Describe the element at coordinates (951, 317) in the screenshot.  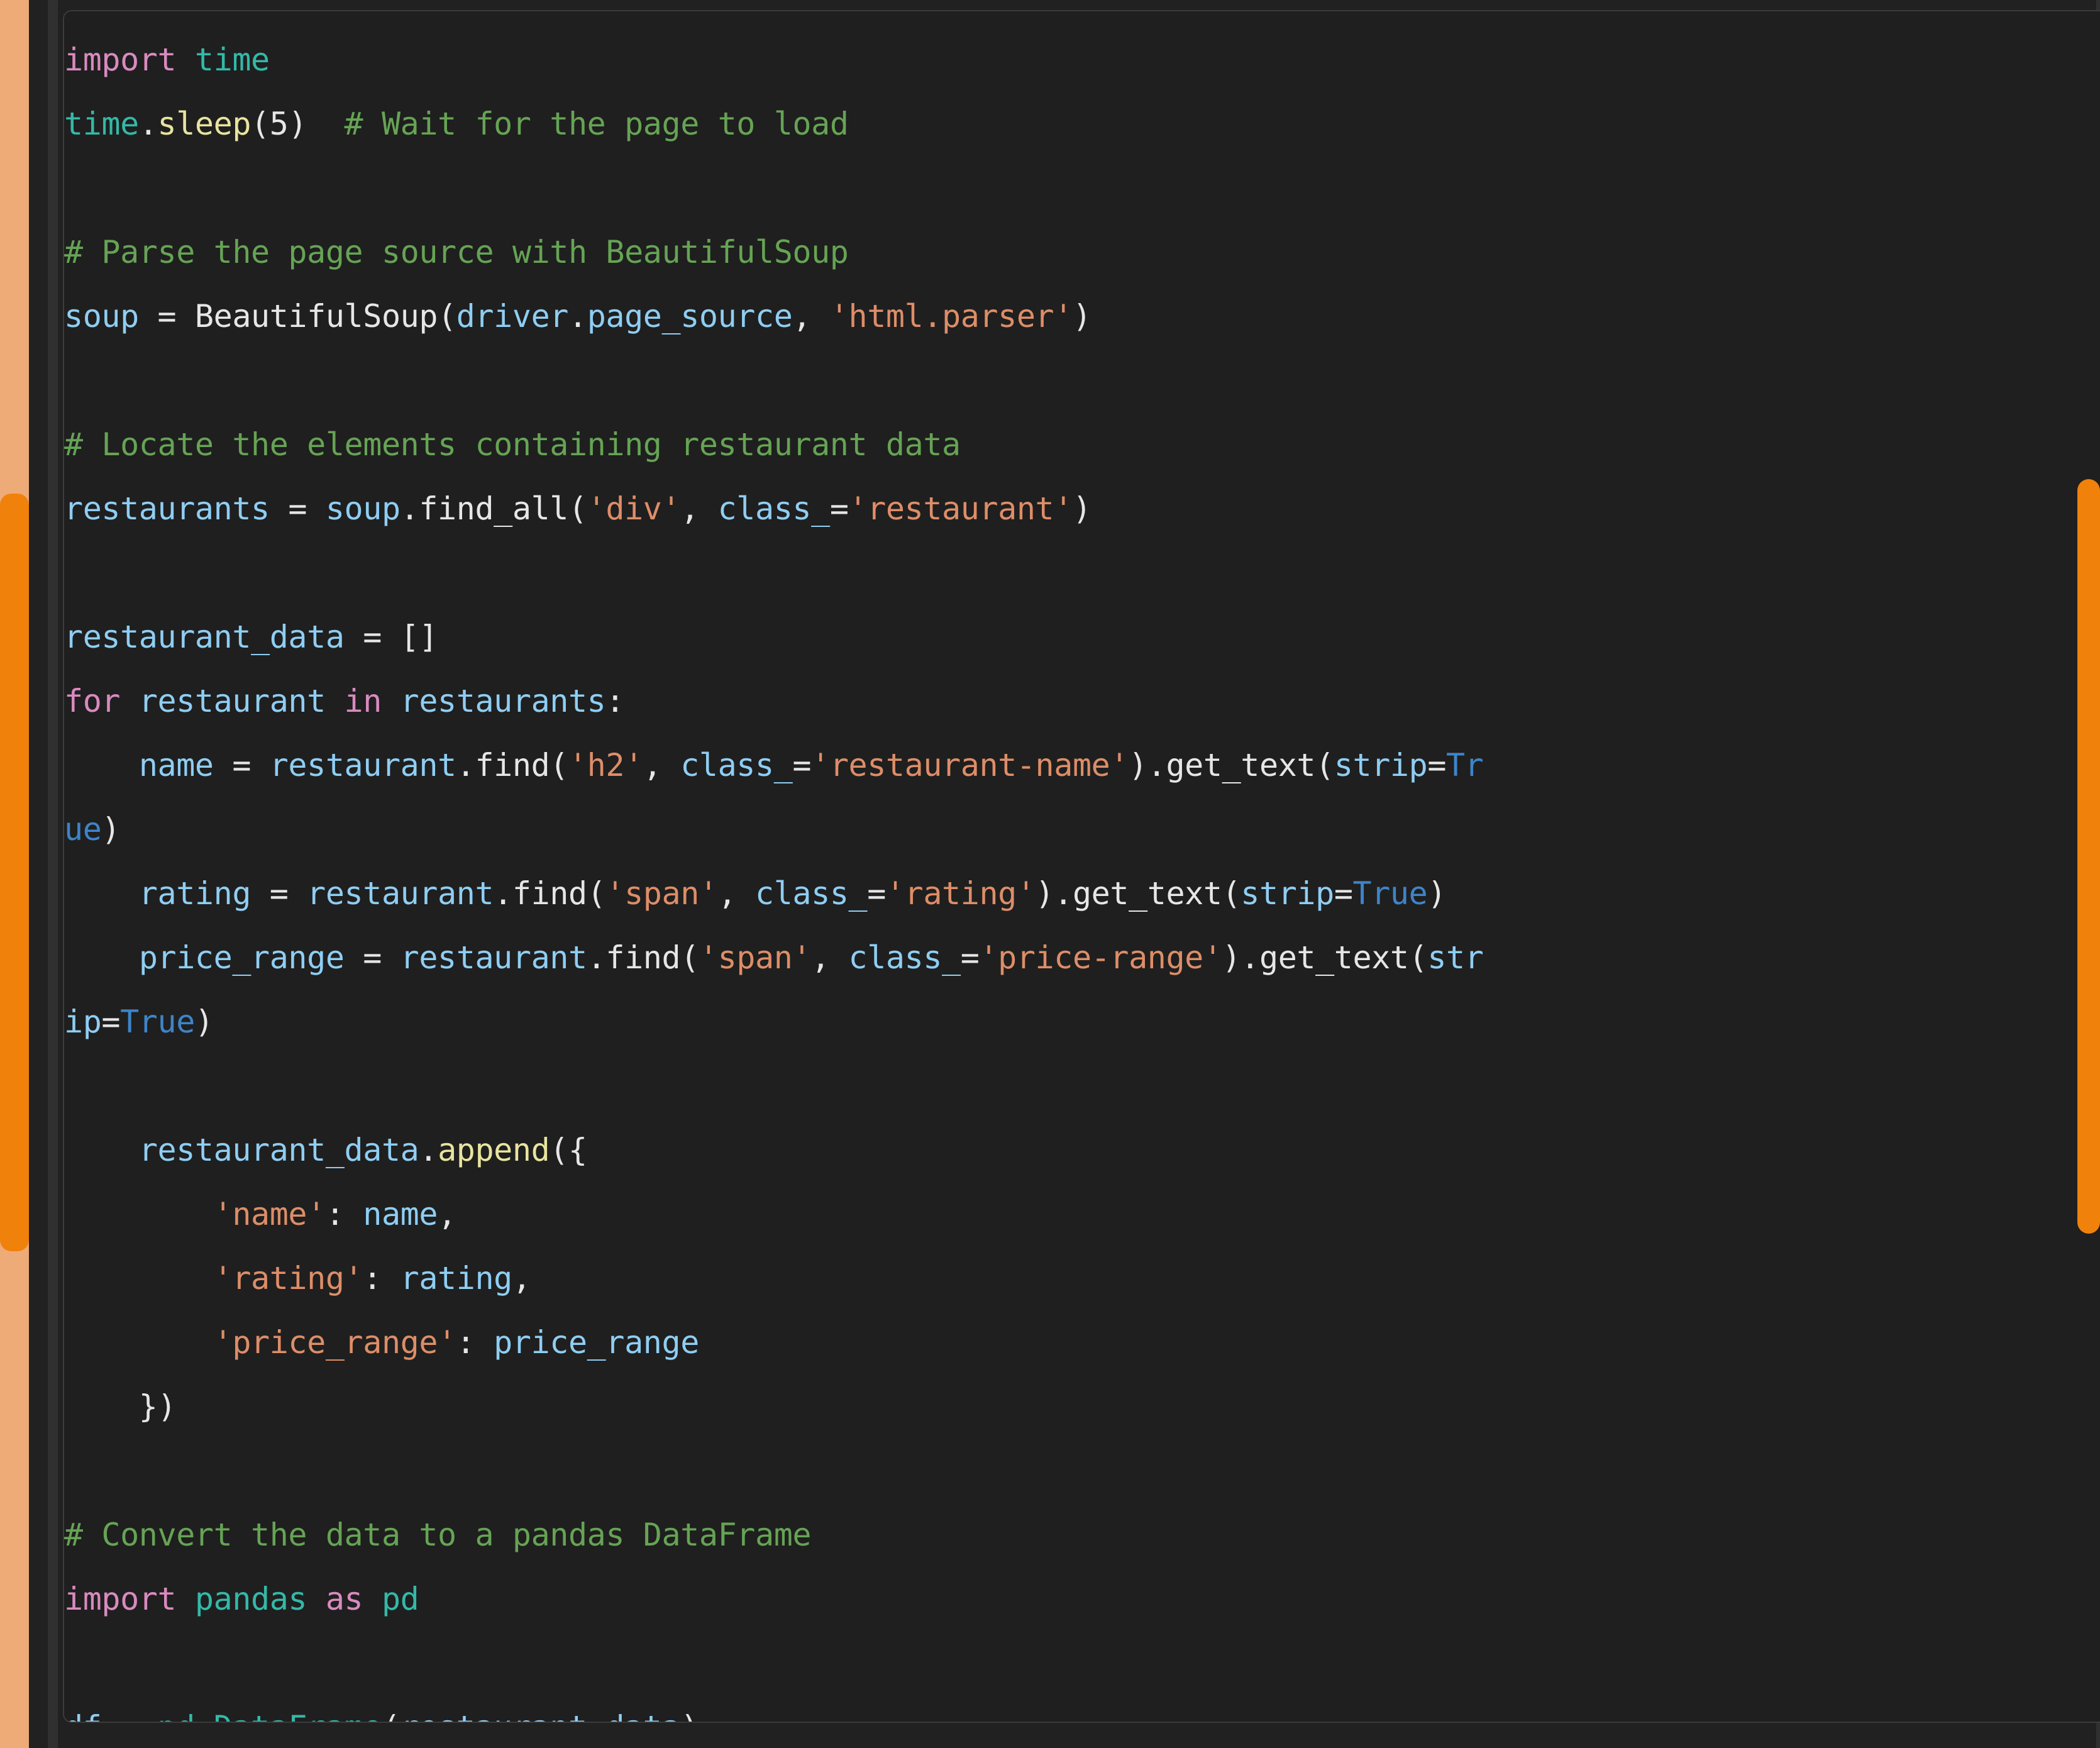
I see `code-token-str: 'html.parser'` at that location.